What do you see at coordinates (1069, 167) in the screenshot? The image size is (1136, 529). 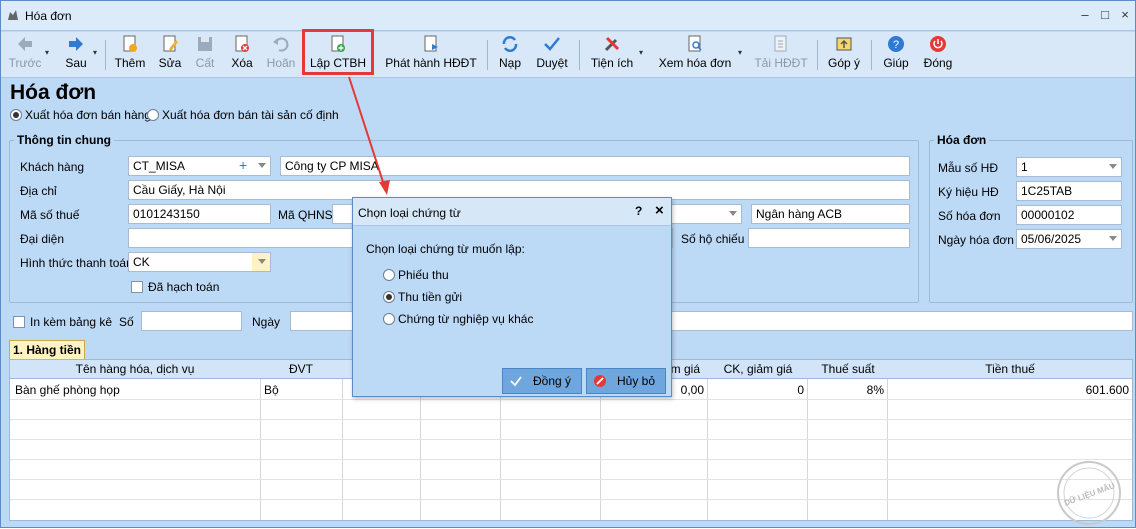 I see `template-combo: 1` at bounding box center [1069, 167].